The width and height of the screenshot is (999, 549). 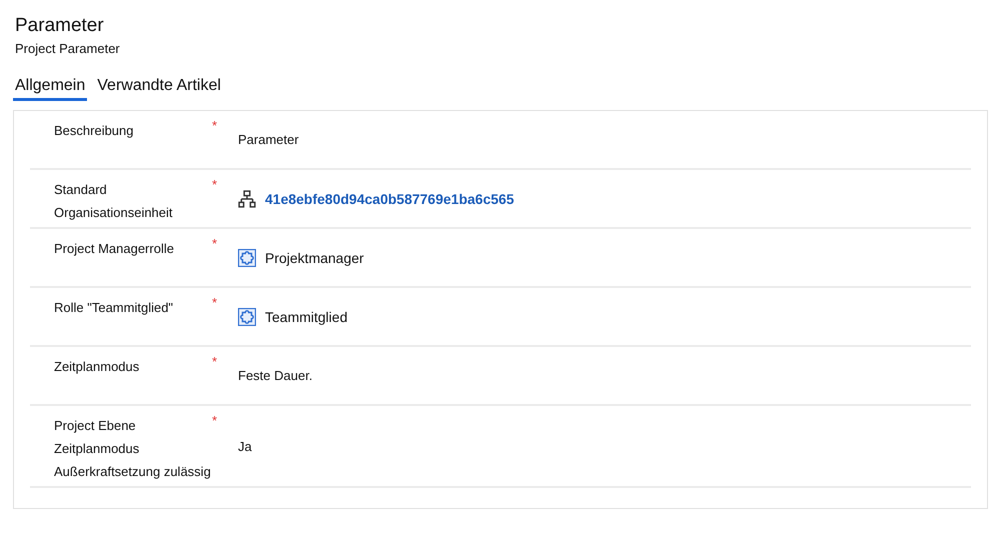 I want to click on field-value: Parameter, so click(x=268, y=139).